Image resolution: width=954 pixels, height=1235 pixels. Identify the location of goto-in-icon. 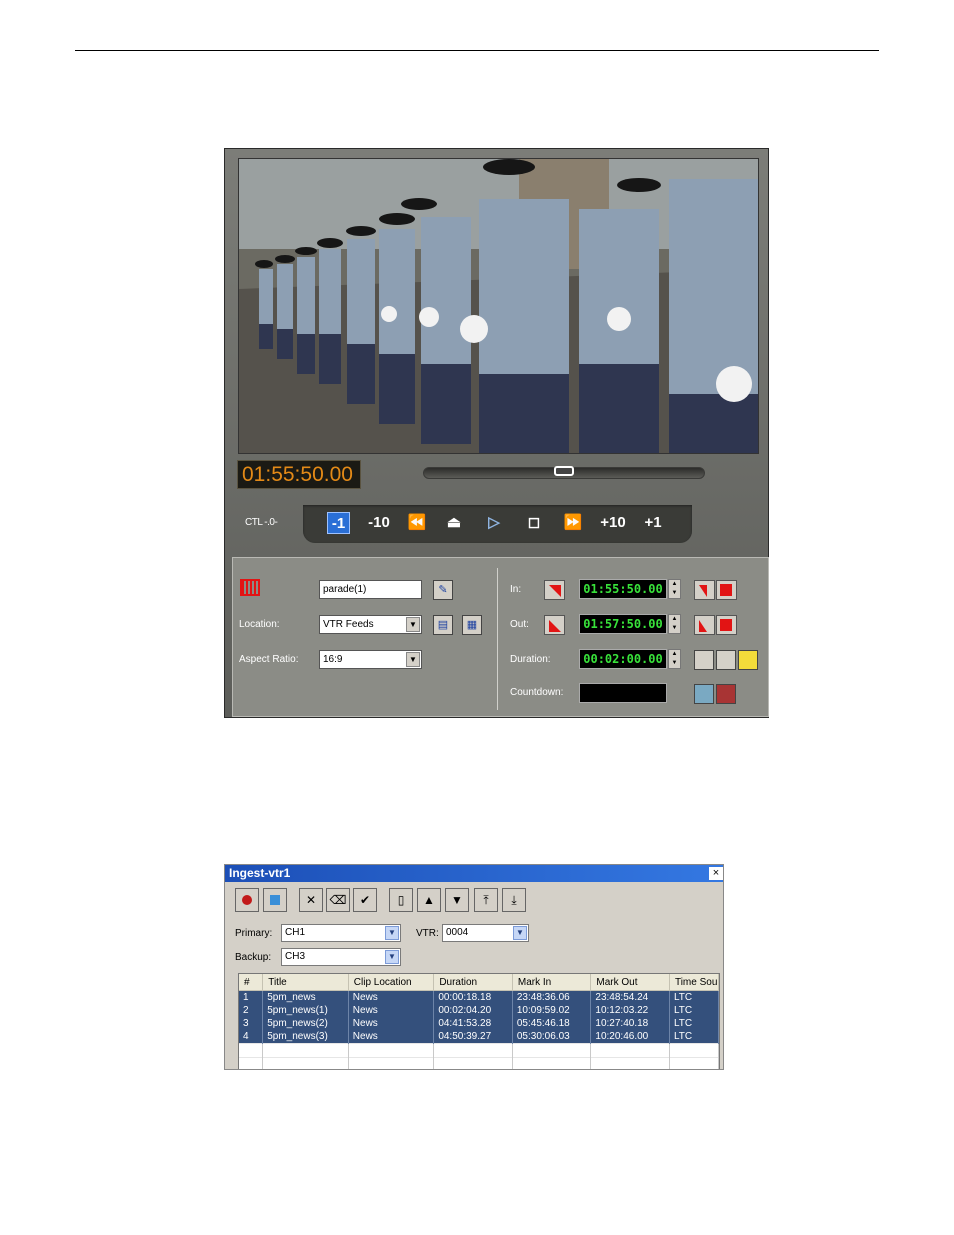
(703, 591).